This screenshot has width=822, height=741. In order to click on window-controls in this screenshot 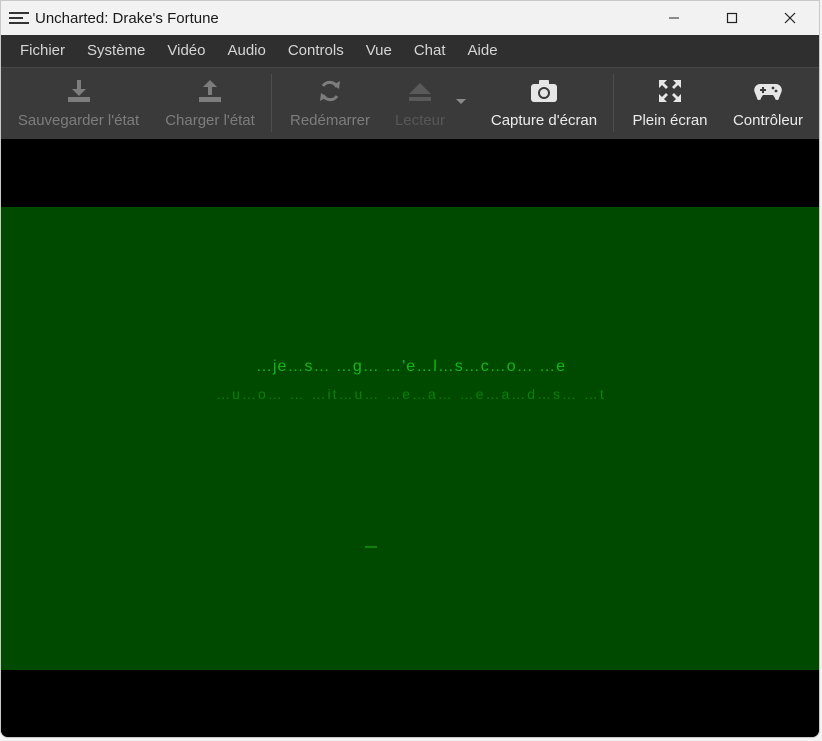, I will do `click(732, 18)`.